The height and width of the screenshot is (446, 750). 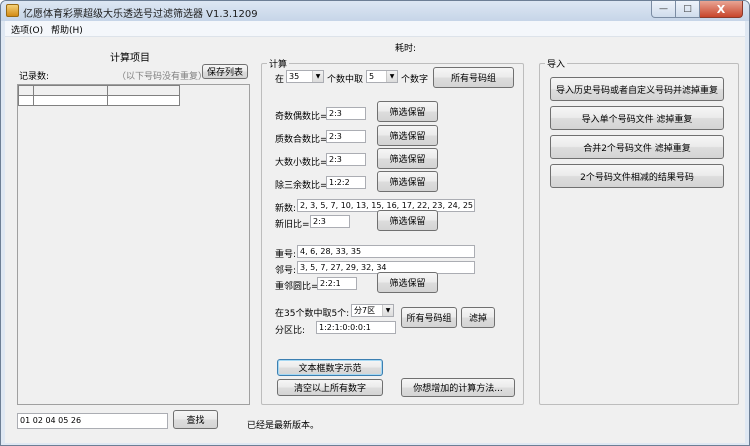 What do you see at coordinates (407, 220) in the screenshot?
I see `new-old-filter-button: 筛选保留` at bounding box center [407, 220].